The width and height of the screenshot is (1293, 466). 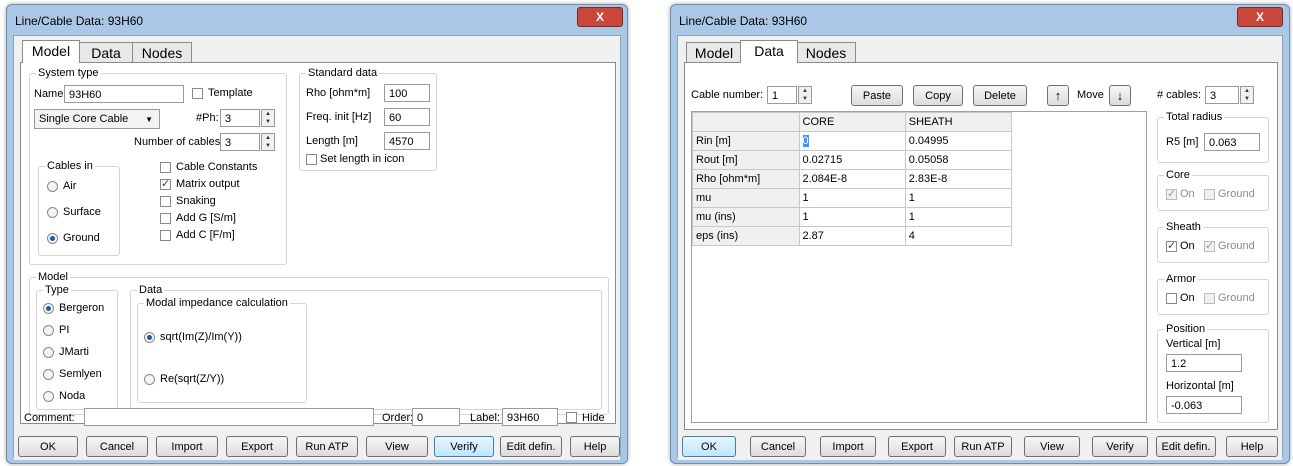 What do you see at coordinates (165, 167) in the screenshot?
I see `cable-constants-checkbox` at bounding box center [165, 167].